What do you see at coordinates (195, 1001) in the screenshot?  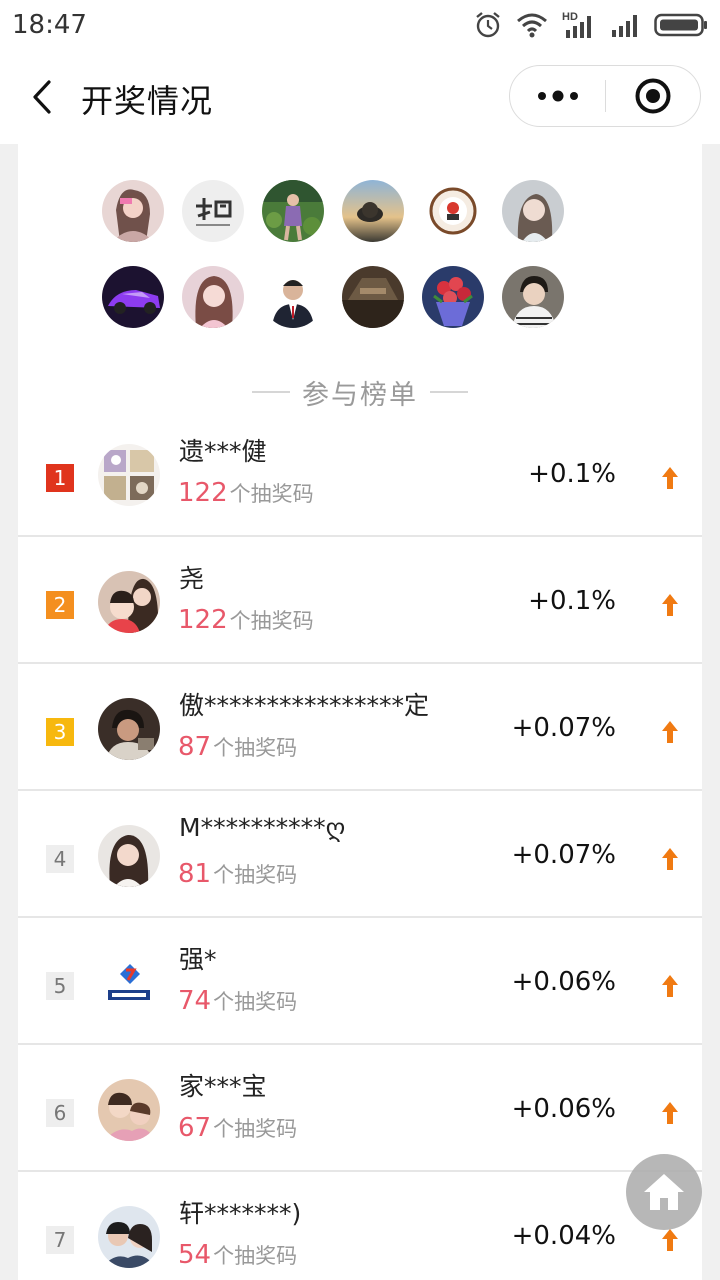 I see `code-count-number: 74` at bounding box center [195, 1001].